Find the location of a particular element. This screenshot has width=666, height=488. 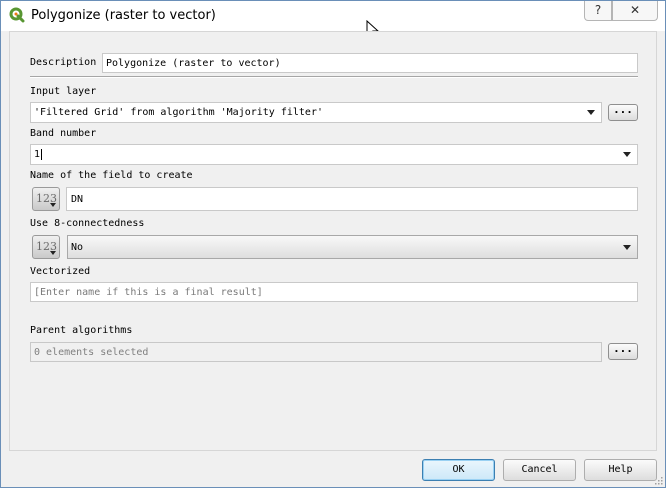

connectedness-expression-button: 123 is located at coordinates (46, 247).